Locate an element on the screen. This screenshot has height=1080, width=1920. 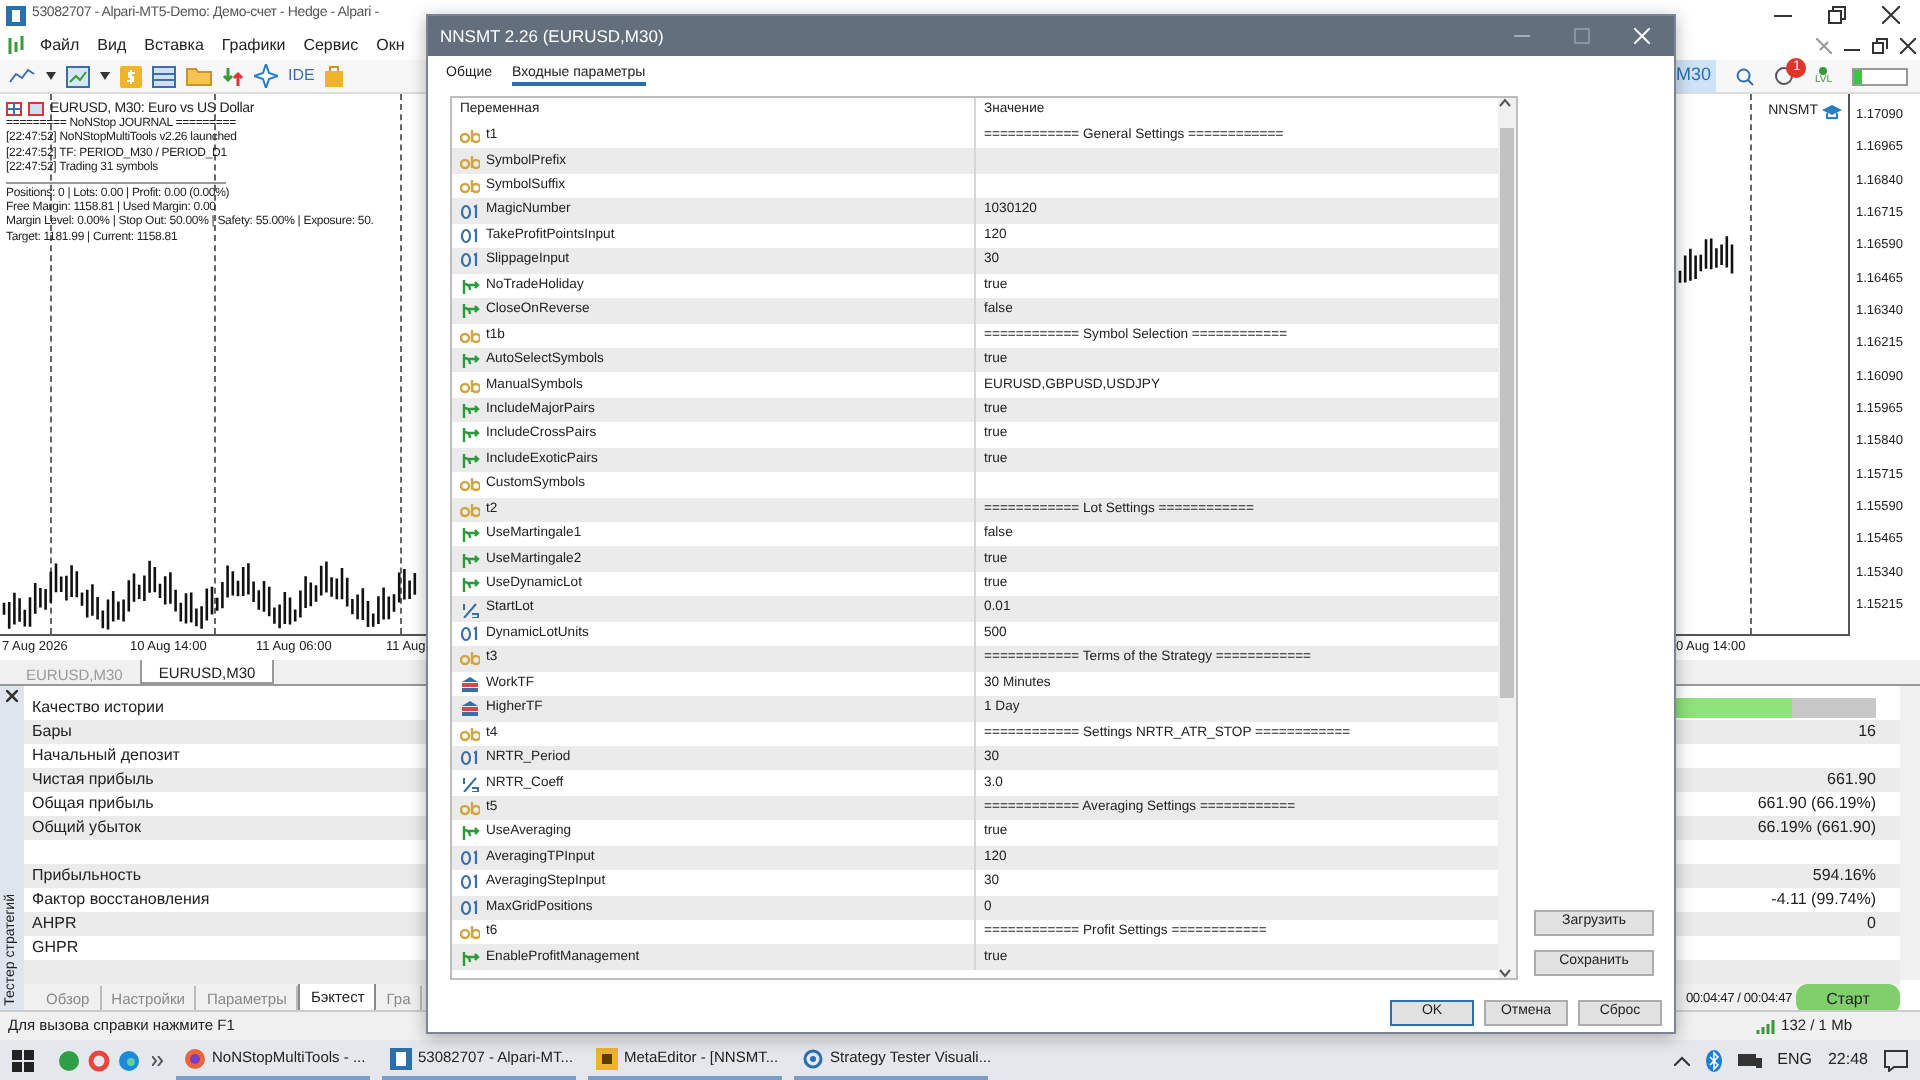
ring-icon is located at coordinates (99, 1060).